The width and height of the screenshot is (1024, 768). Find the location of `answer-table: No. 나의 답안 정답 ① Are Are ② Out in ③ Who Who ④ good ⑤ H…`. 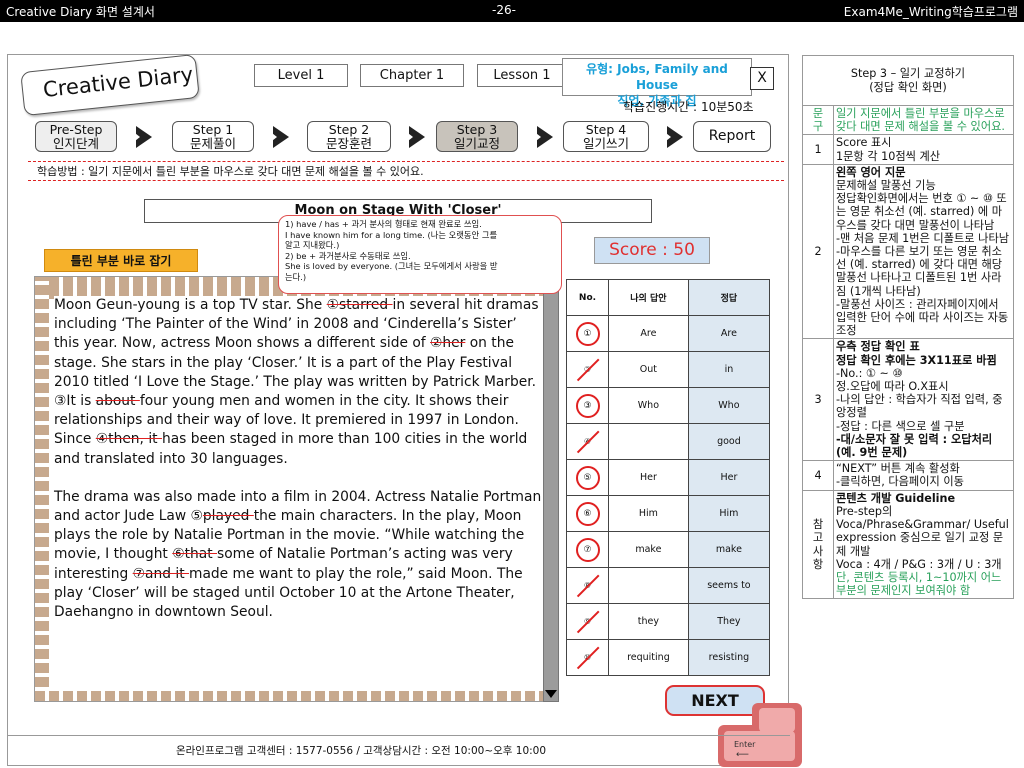

answer-table: No. 나의 답안 정답 ① Are Are ② Out in ③ Who Who ④ good ⑤ H… is located at coordinates (668, 477).